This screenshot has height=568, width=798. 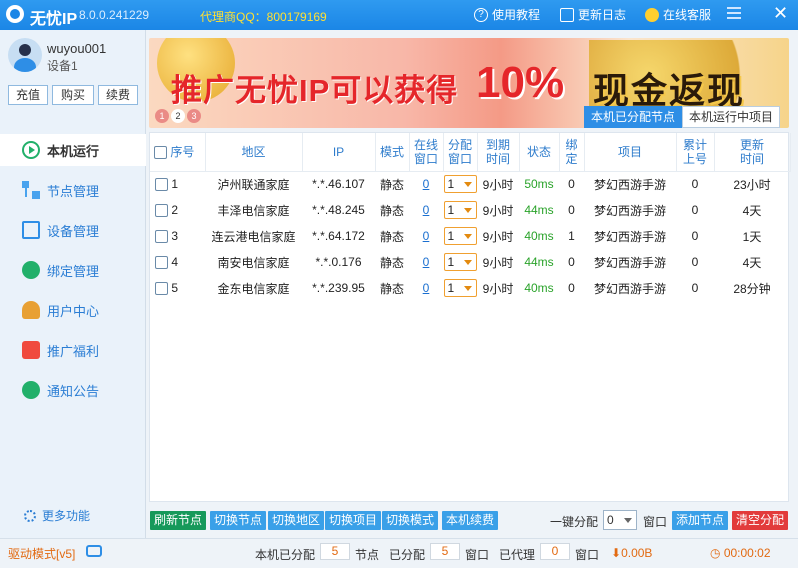 I want to click on bind-cell: 1, so click(x=571, y=236).